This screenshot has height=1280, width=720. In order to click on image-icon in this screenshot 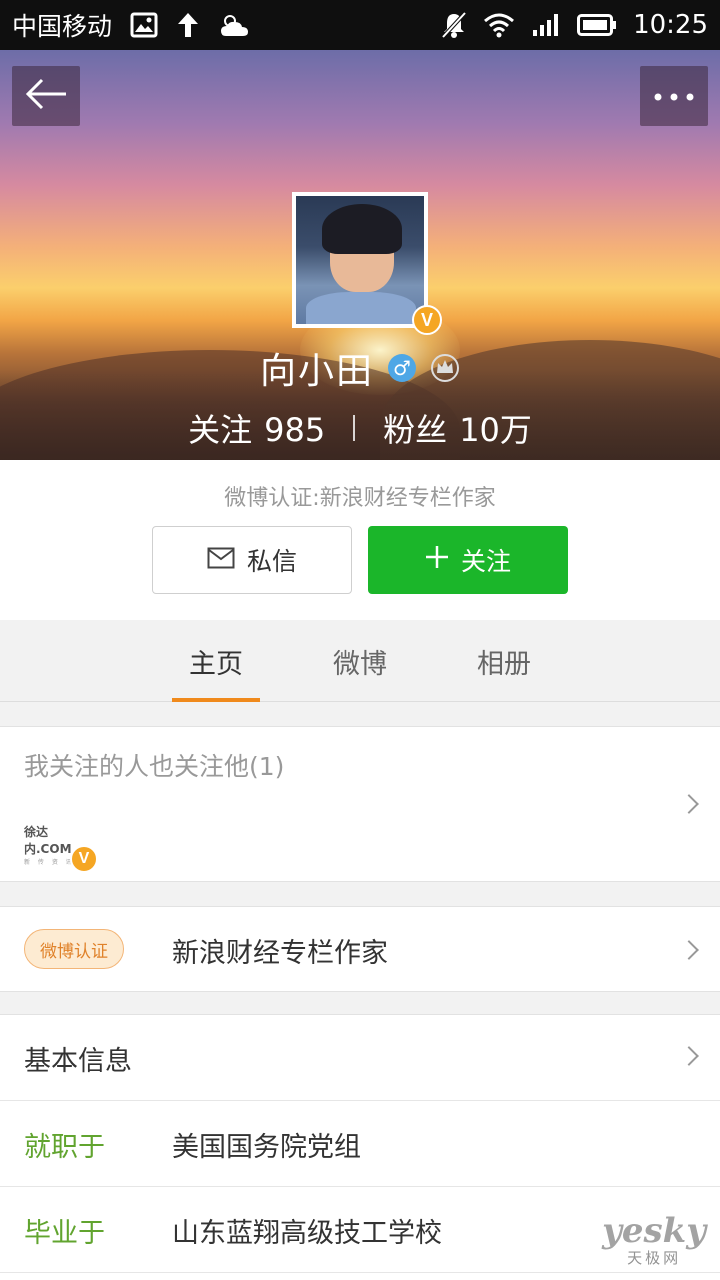, I will do `click(144, 25)`.